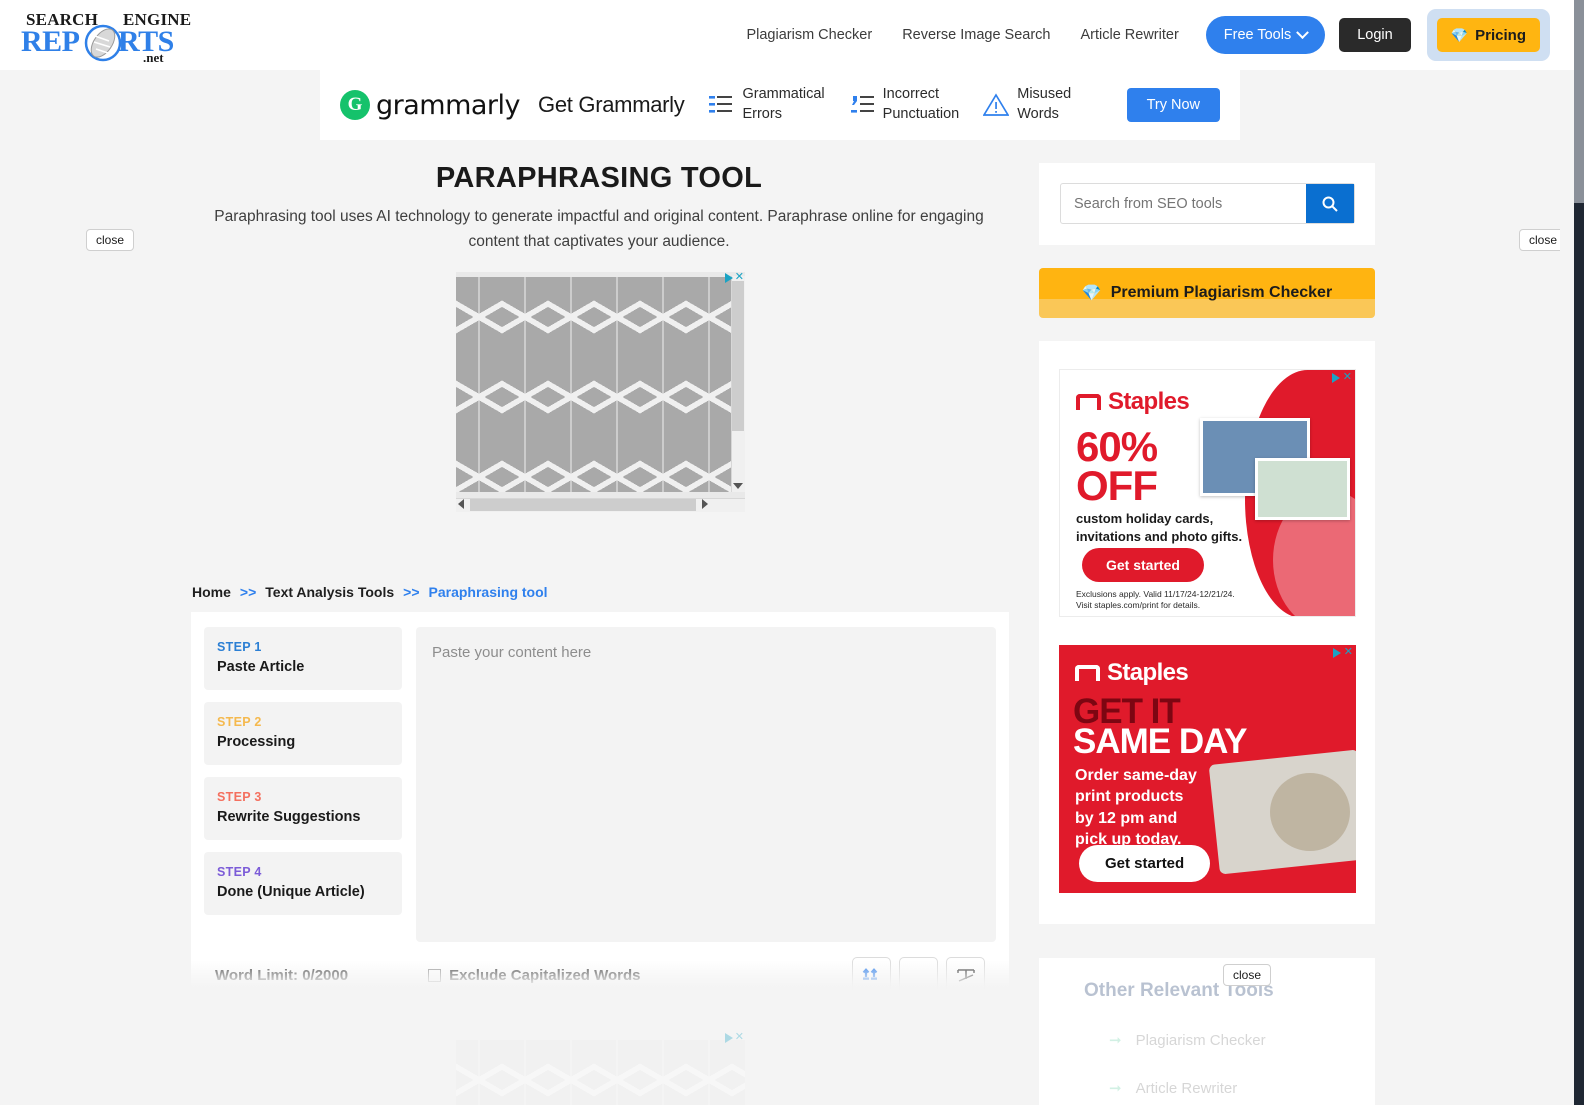 The image size is (1584, 1105). What do you see at coordinates (1159, 536) in the screenshot?
I see `staples-body-line-2: invitations and photo gifts.` at bounding box center [1159, 536].